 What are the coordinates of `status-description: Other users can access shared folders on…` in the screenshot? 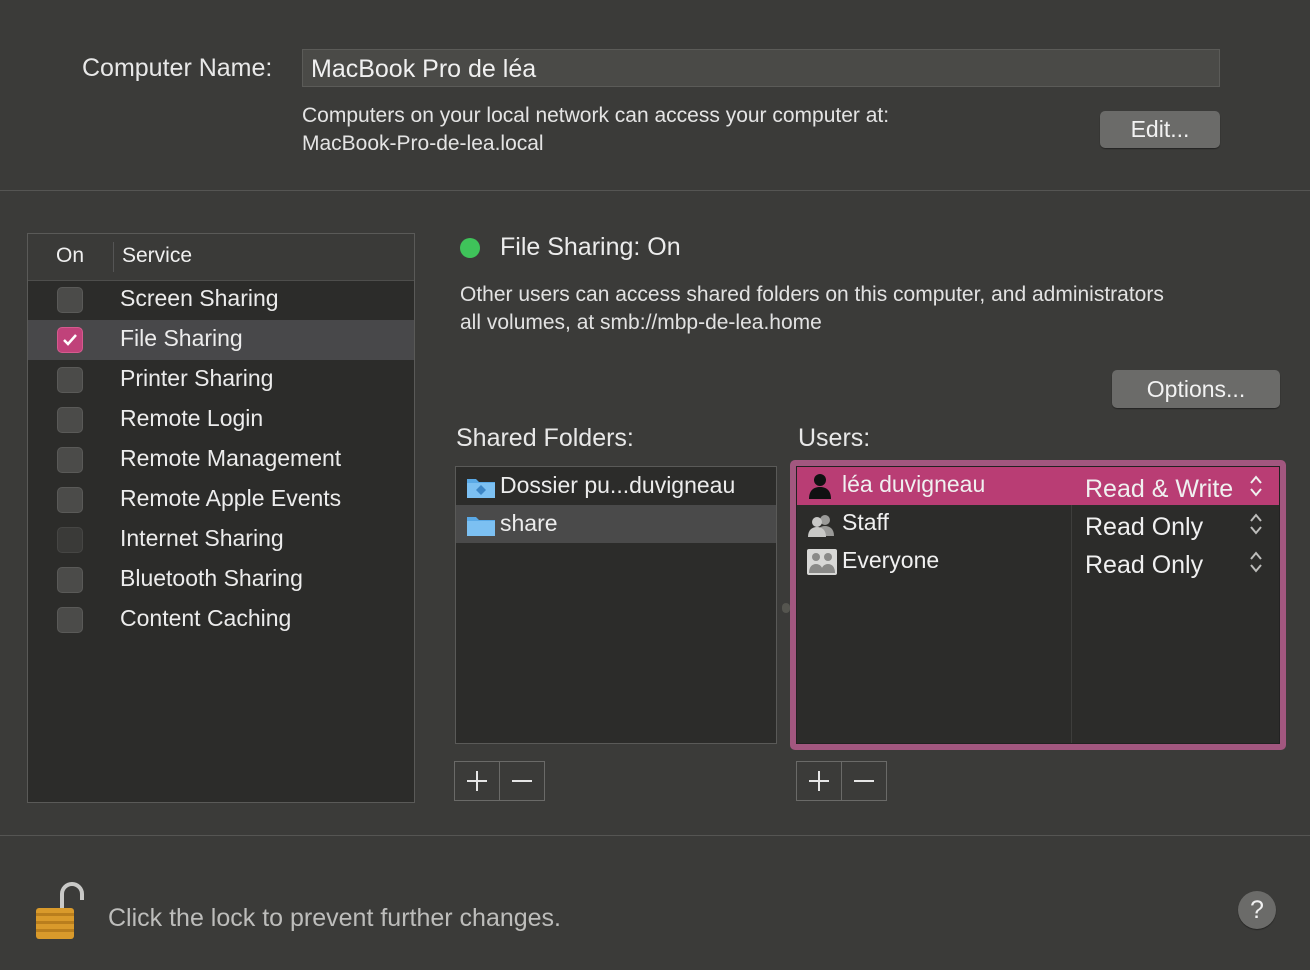 It's located at (812, 309).